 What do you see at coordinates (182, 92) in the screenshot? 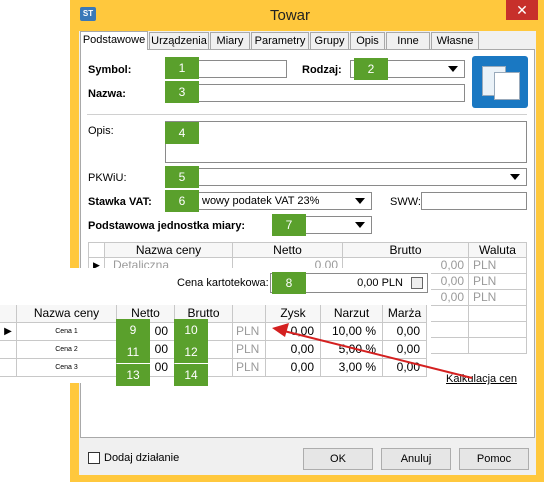
I see `callout-badge: 3` at bounding box center [182, 92].